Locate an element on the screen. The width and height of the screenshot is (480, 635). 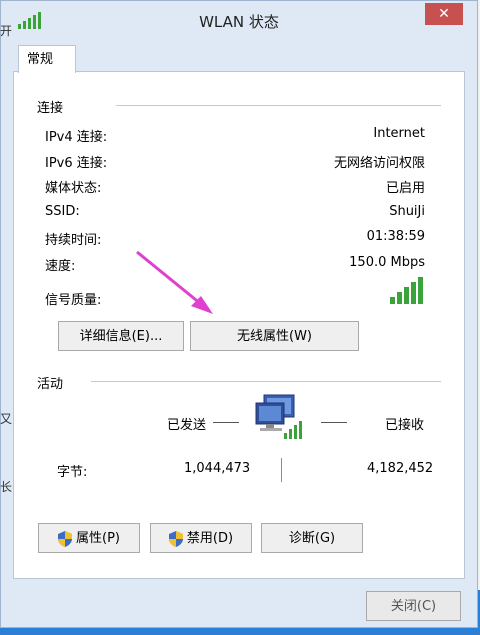
background-text-fragment: 开 is located at coordinates (6, 31).